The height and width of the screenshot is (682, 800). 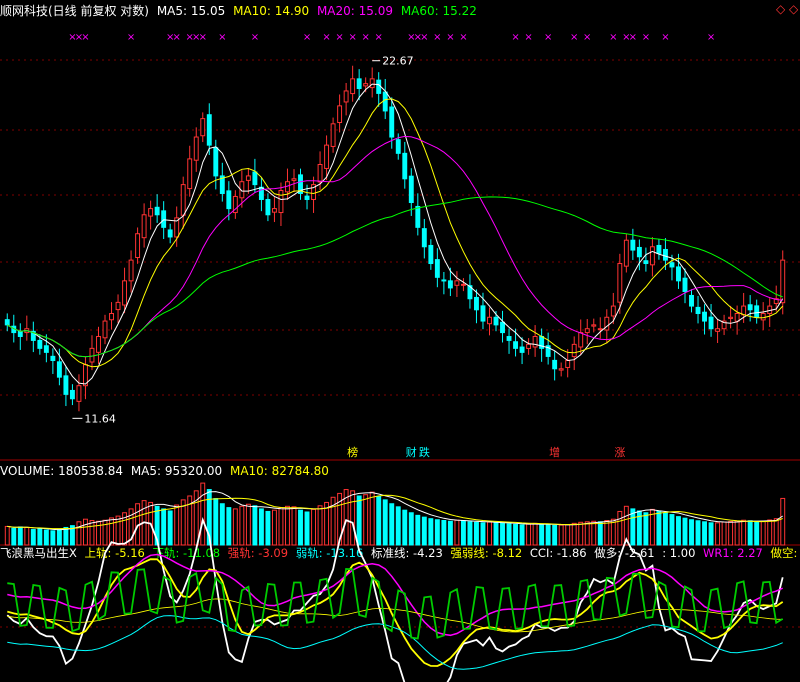 I want to click on x-marker-25: ×, so click(x=548, y=37).